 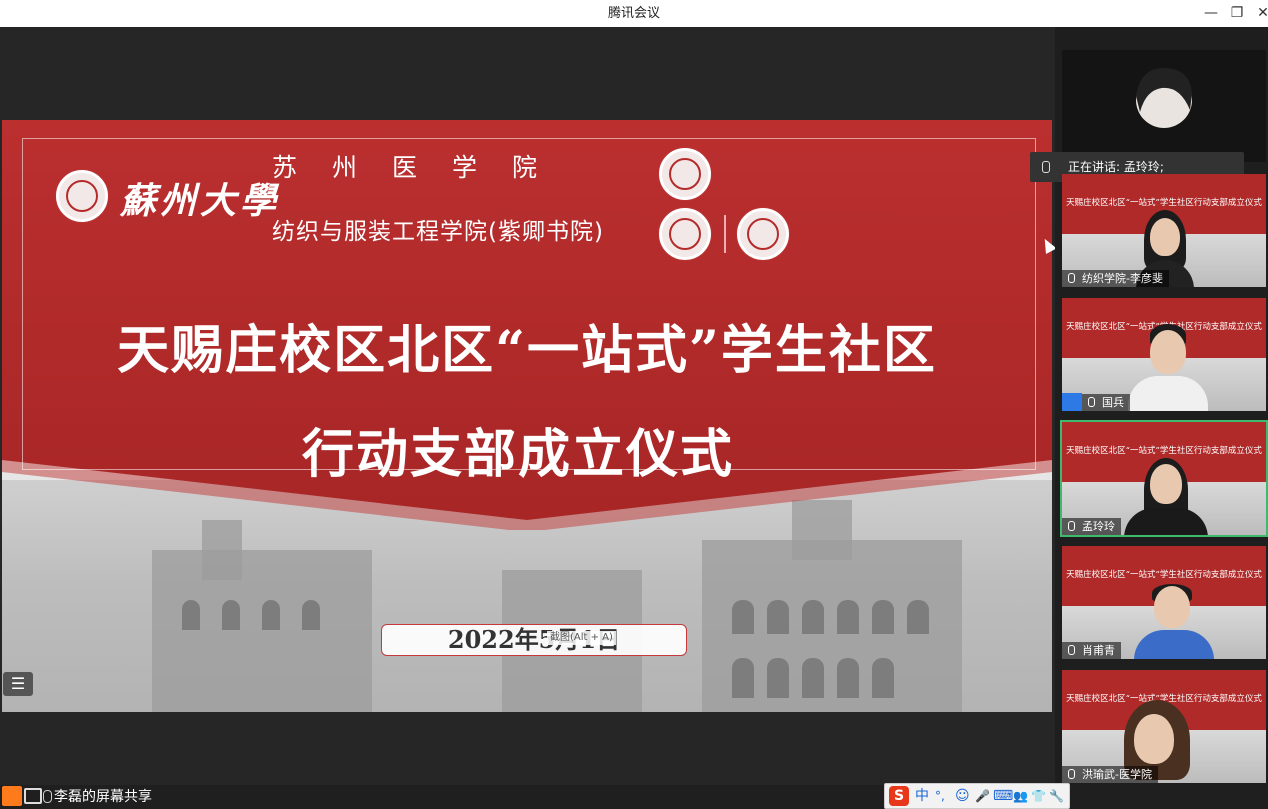 I want to click on logo-divider, so click(x=725, y=234).